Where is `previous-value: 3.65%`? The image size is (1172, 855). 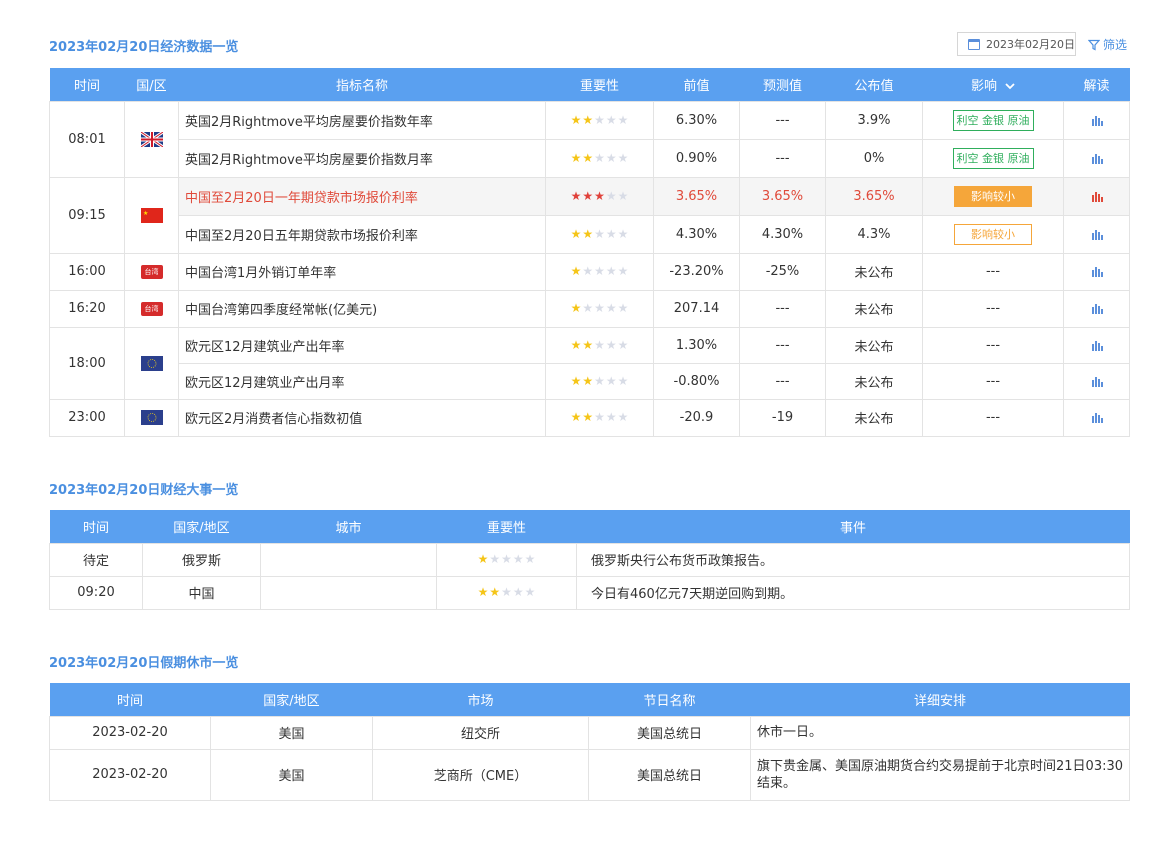
previous-value: 3.65% is located at coordinates (696, 196).